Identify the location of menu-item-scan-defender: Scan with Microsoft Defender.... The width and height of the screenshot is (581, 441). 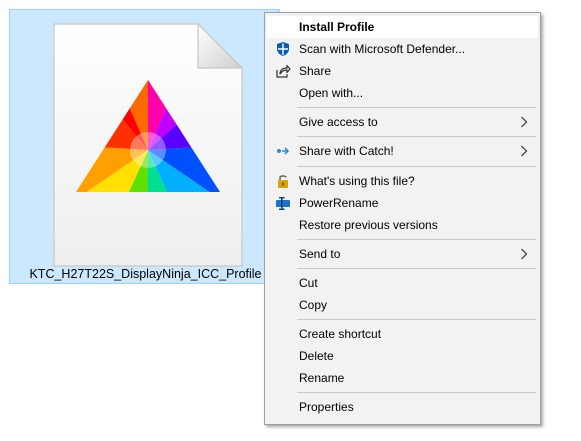
(402, 49).